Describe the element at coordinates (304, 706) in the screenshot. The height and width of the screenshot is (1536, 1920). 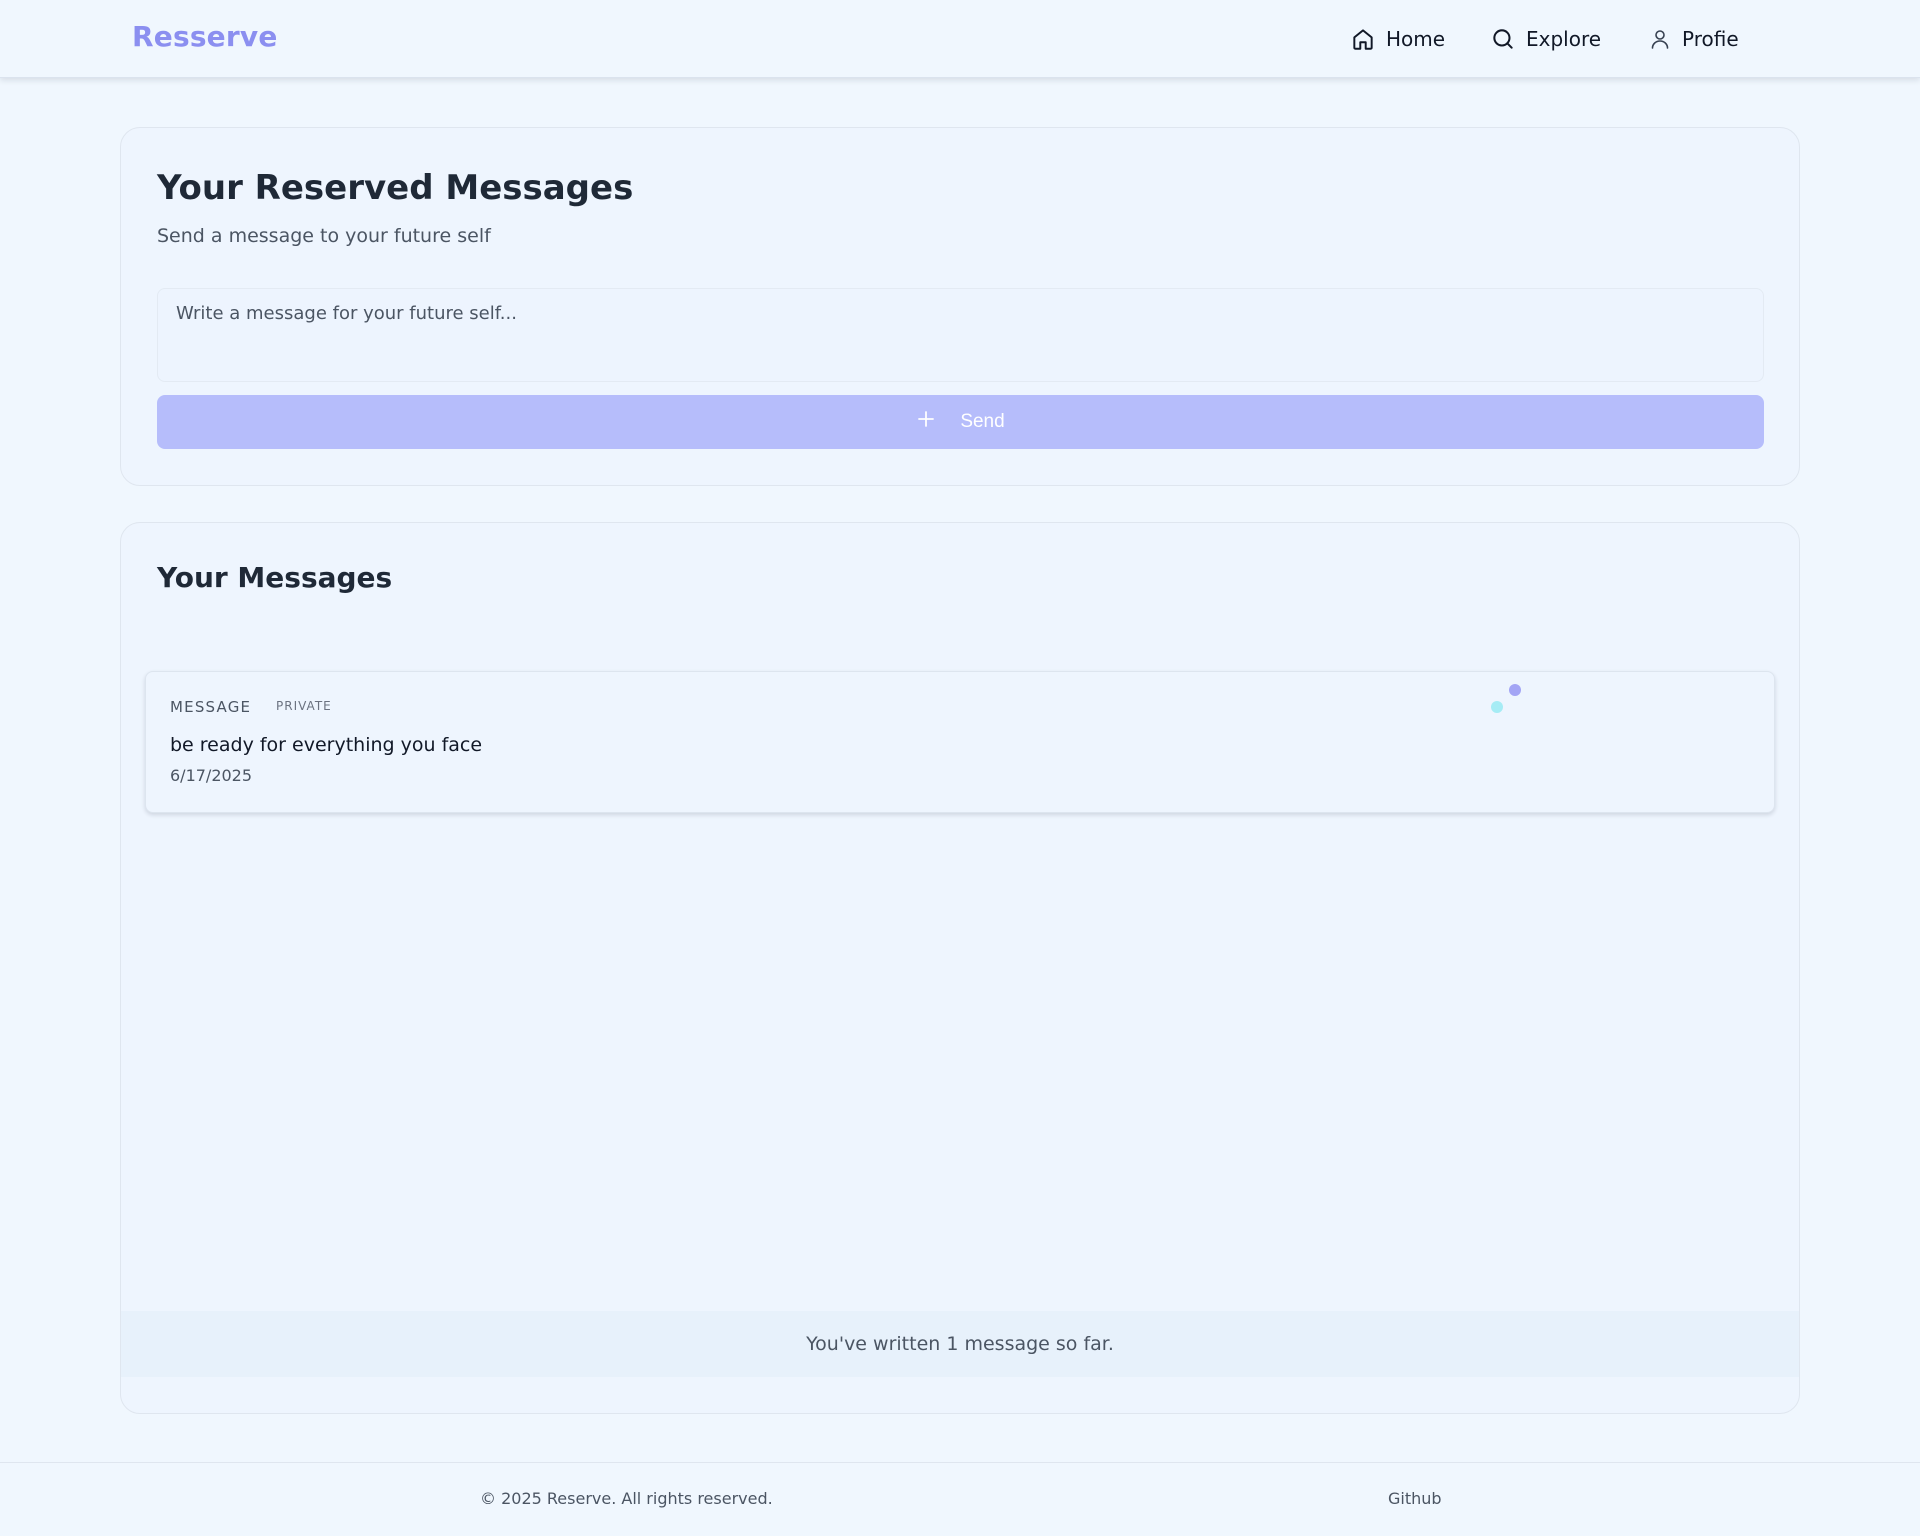
I see `message-visibility-badge: PRIVATE` at that location.